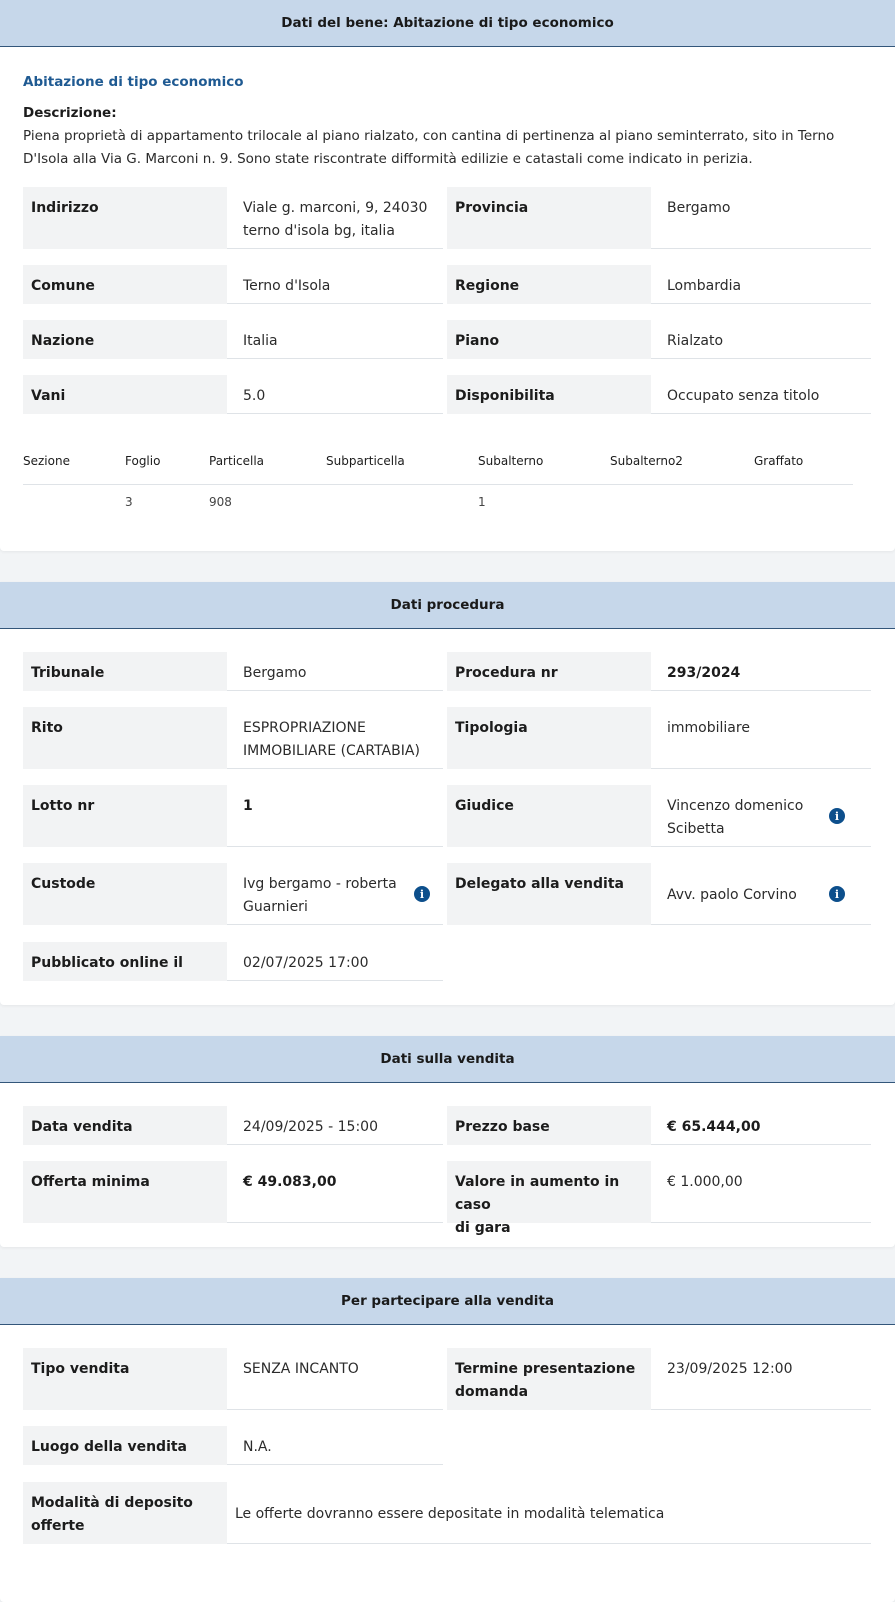  I want to click on rito-label: Rito, so click(125, 738).